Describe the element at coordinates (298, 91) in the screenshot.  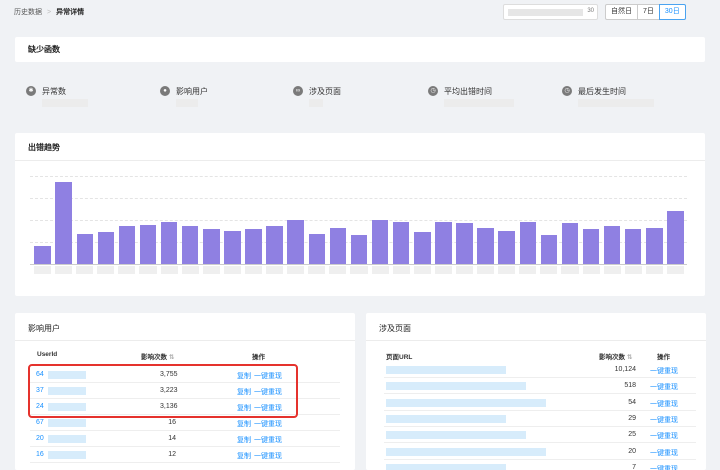
I see `link-icon: ∞` at that location.